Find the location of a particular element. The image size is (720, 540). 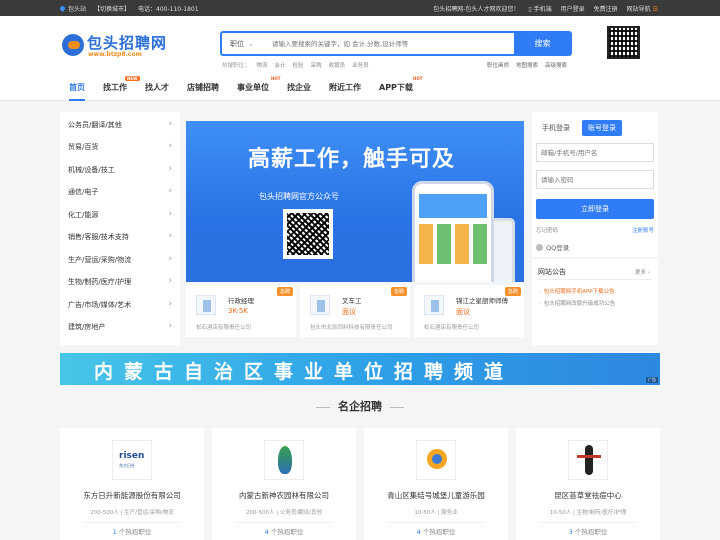

company-name: 昆区荟草堂祛痘中心 is located at coordinates (588, 495).